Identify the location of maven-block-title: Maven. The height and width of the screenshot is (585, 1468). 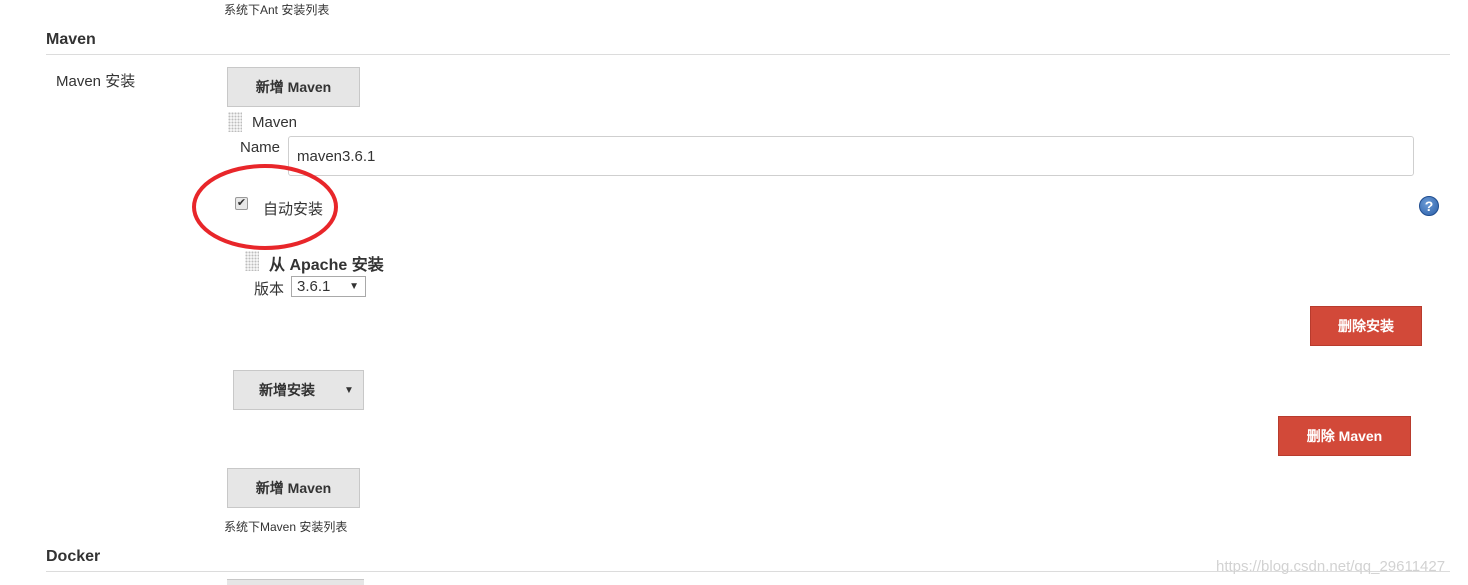
(275, 122).